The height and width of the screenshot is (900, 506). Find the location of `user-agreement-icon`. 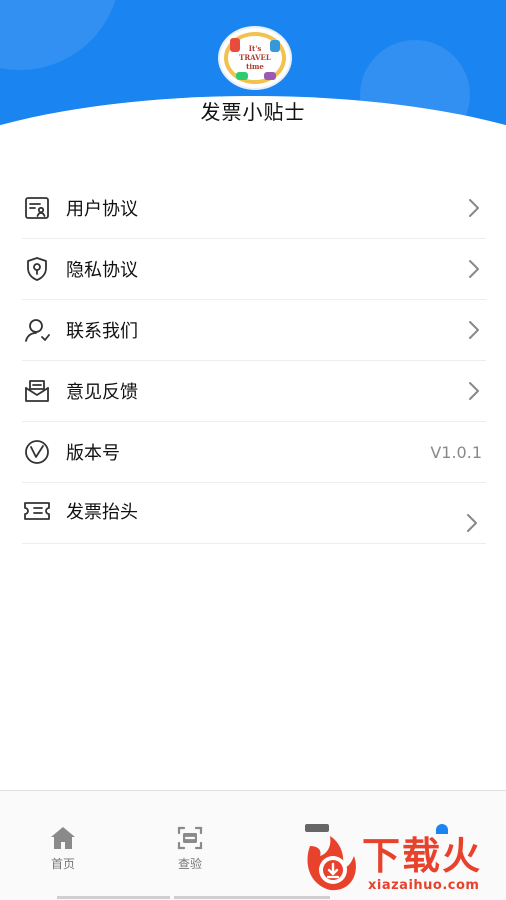

user-agreement-icon is located at coordinates (37, 208).